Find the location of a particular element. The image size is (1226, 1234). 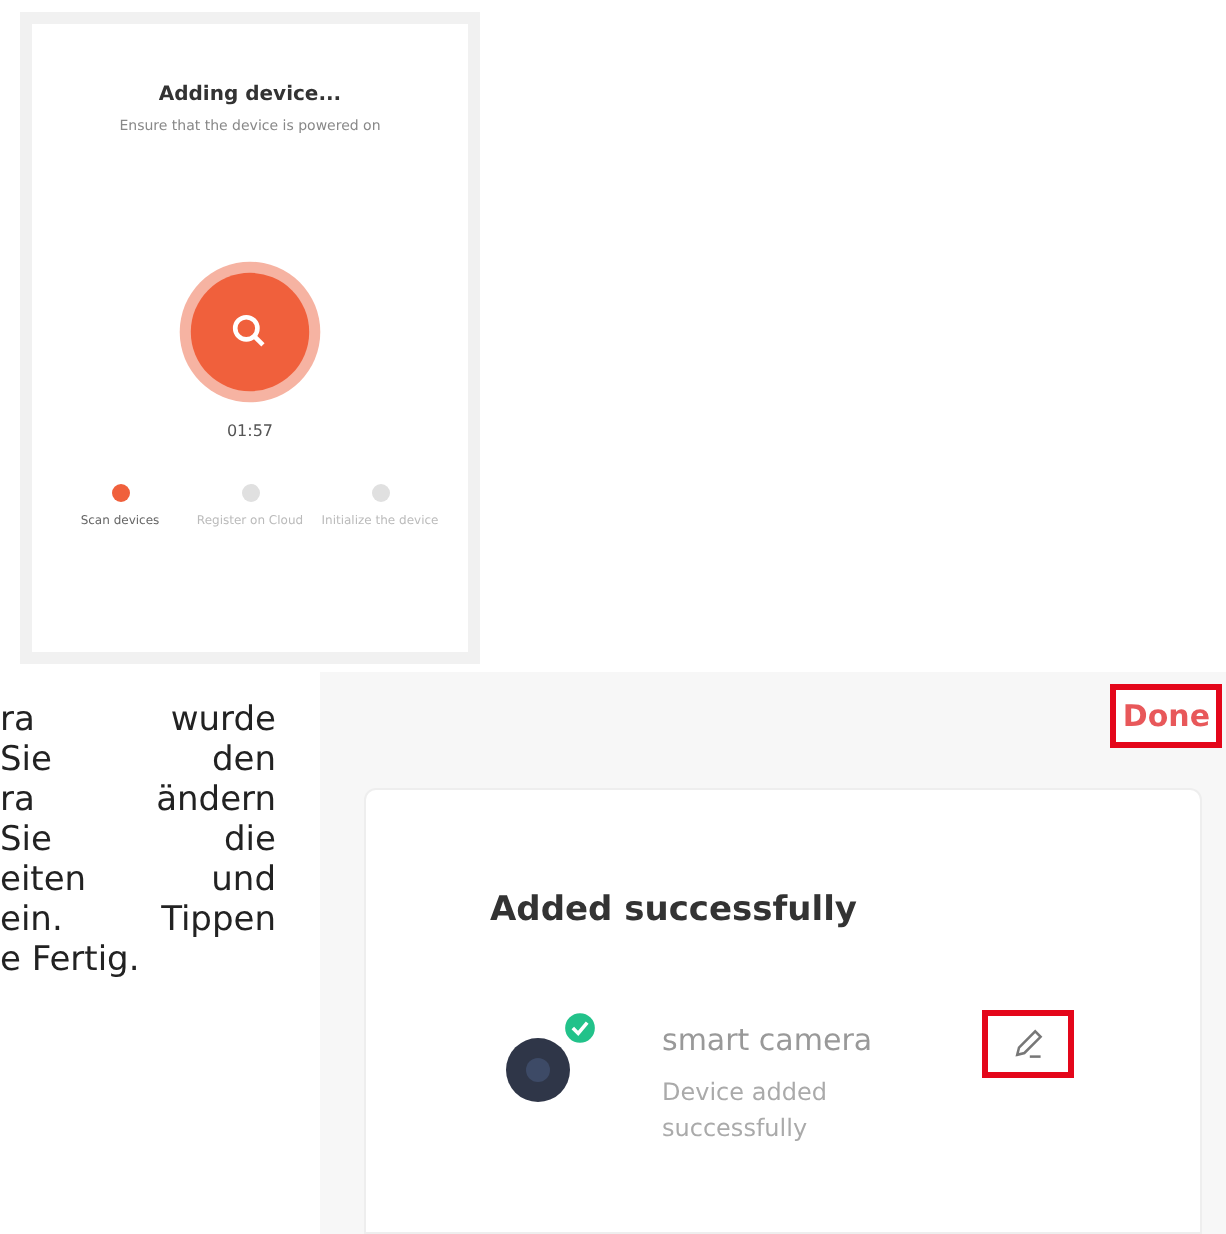

done-button: Done is located at coordinates (1166, 716).